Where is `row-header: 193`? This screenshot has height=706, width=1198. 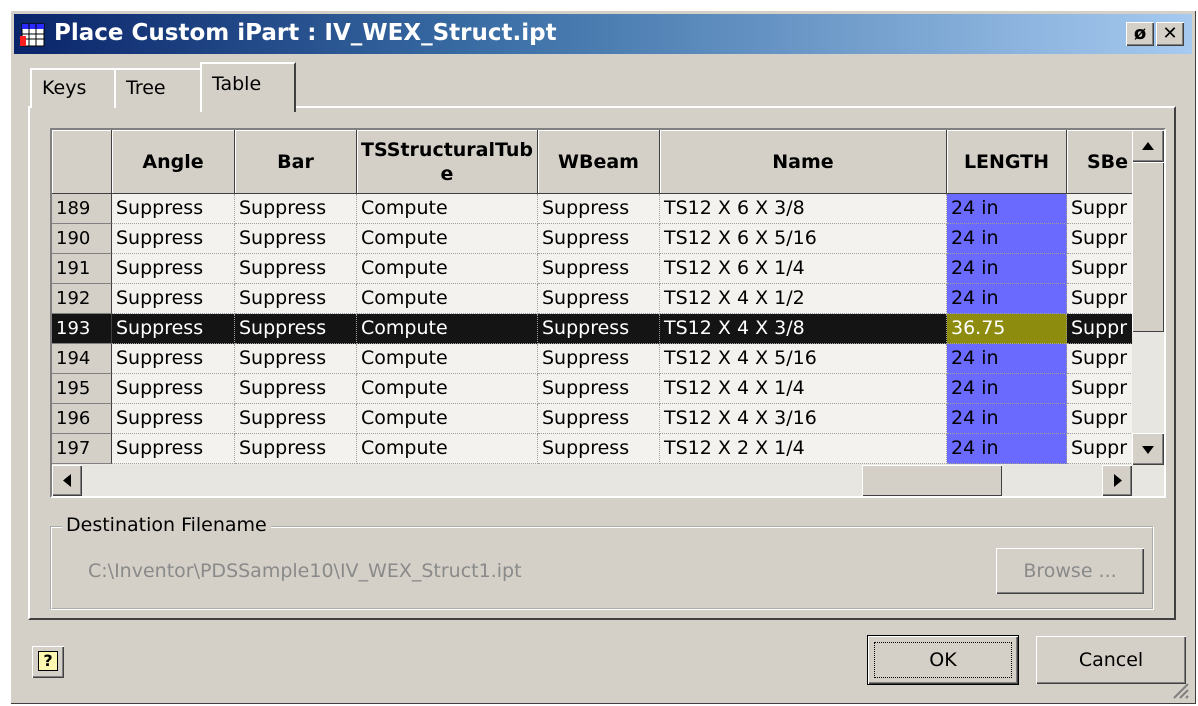
row-header: 193 is located at coordinates (82, 329).